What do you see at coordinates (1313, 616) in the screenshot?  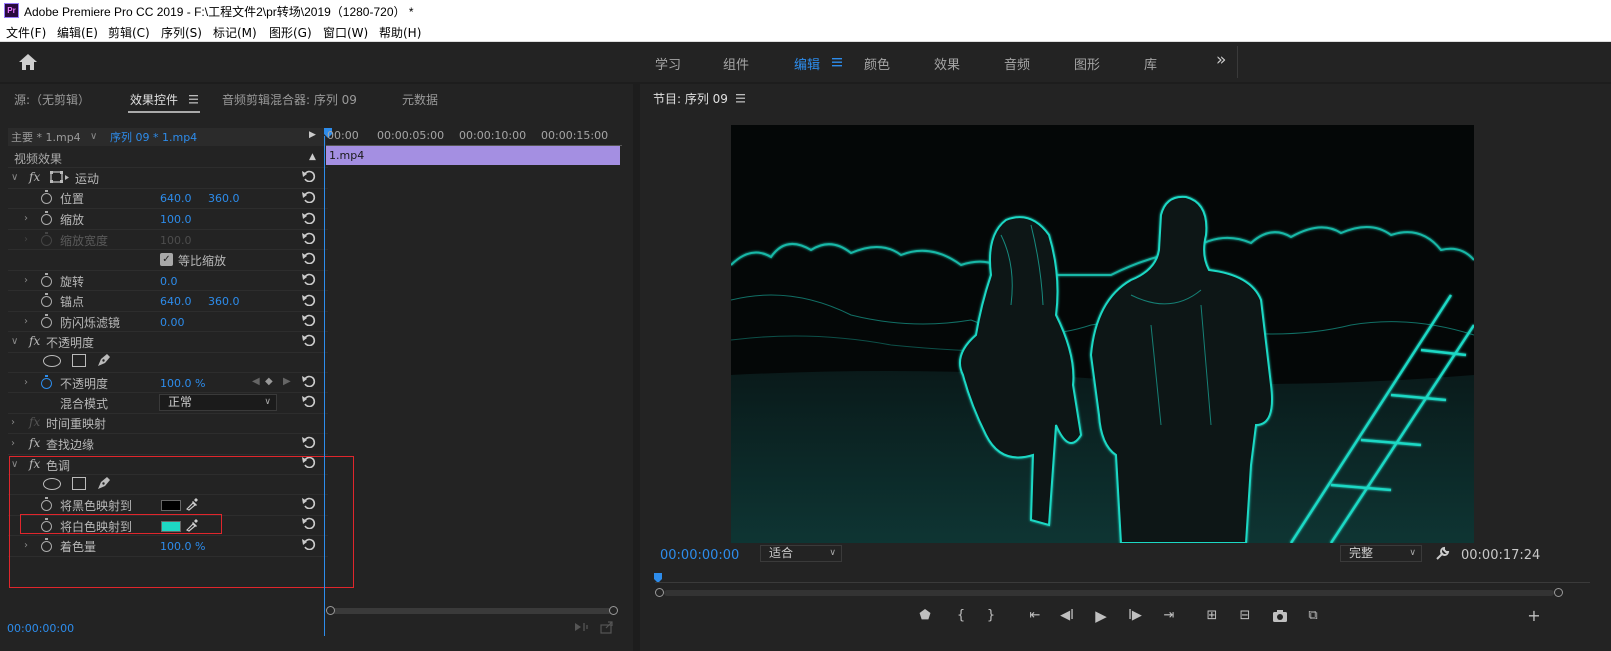 I see `compare-view-button: ⧉` at bounding box center [1313, 616].